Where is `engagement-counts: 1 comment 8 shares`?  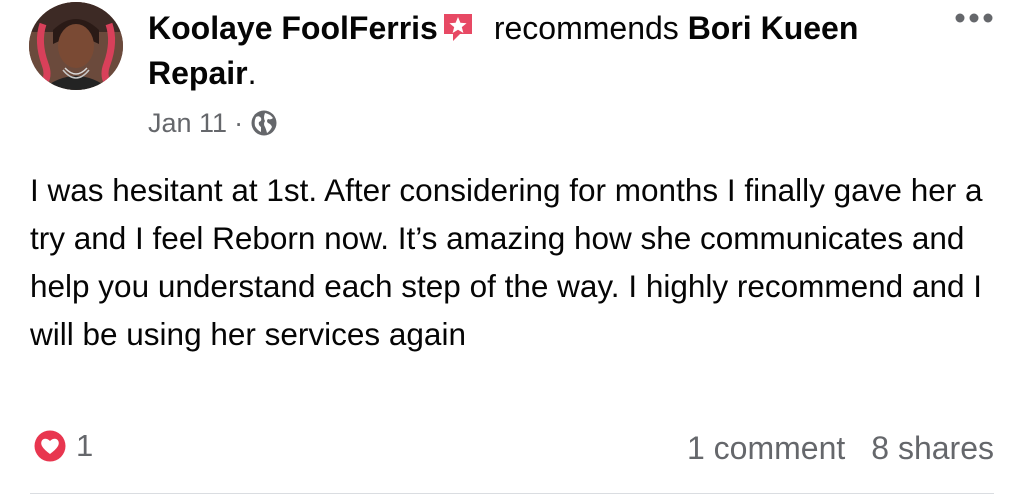
engagement-counts: 1 comment 8 shares is located at coordinates (840, 448).